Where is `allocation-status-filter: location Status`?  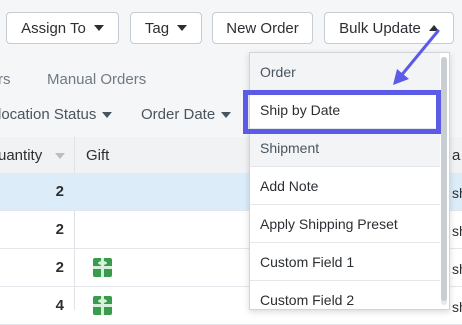
allocation-status-filter: location Status is located at coordinates (56, 114).